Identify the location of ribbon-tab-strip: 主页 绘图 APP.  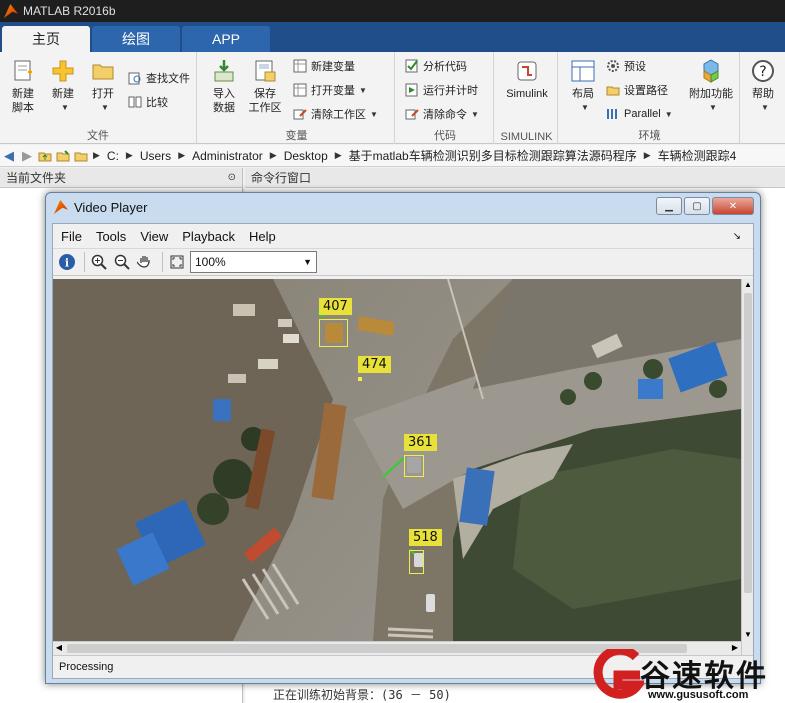
(392, 37).